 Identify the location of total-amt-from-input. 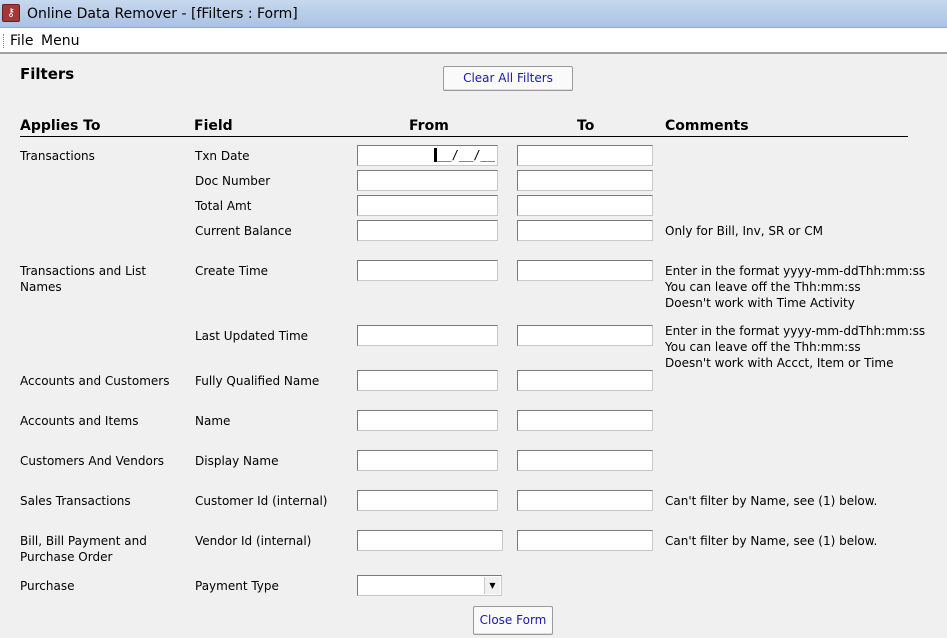
(427, 205).